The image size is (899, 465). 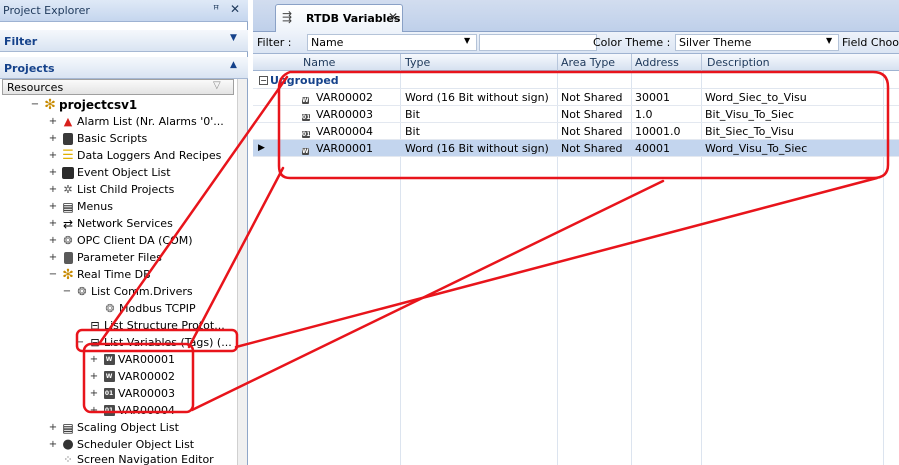 What do you see at coordinates (135, 240) in the screenshot?
I see `tree-item-label: OPC Client DA (COM)` at bounding box center [135, 240].